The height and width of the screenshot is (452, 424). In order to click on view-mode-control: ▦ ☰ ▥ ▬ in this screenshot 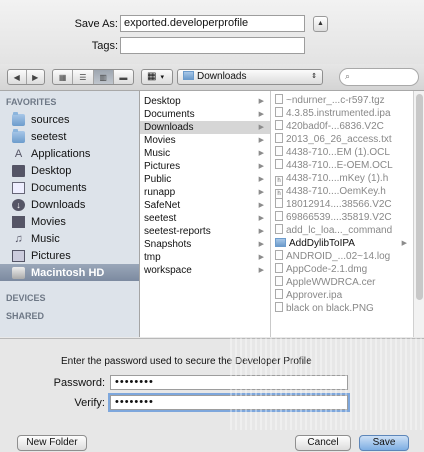, I will do `click(93, 77)`.